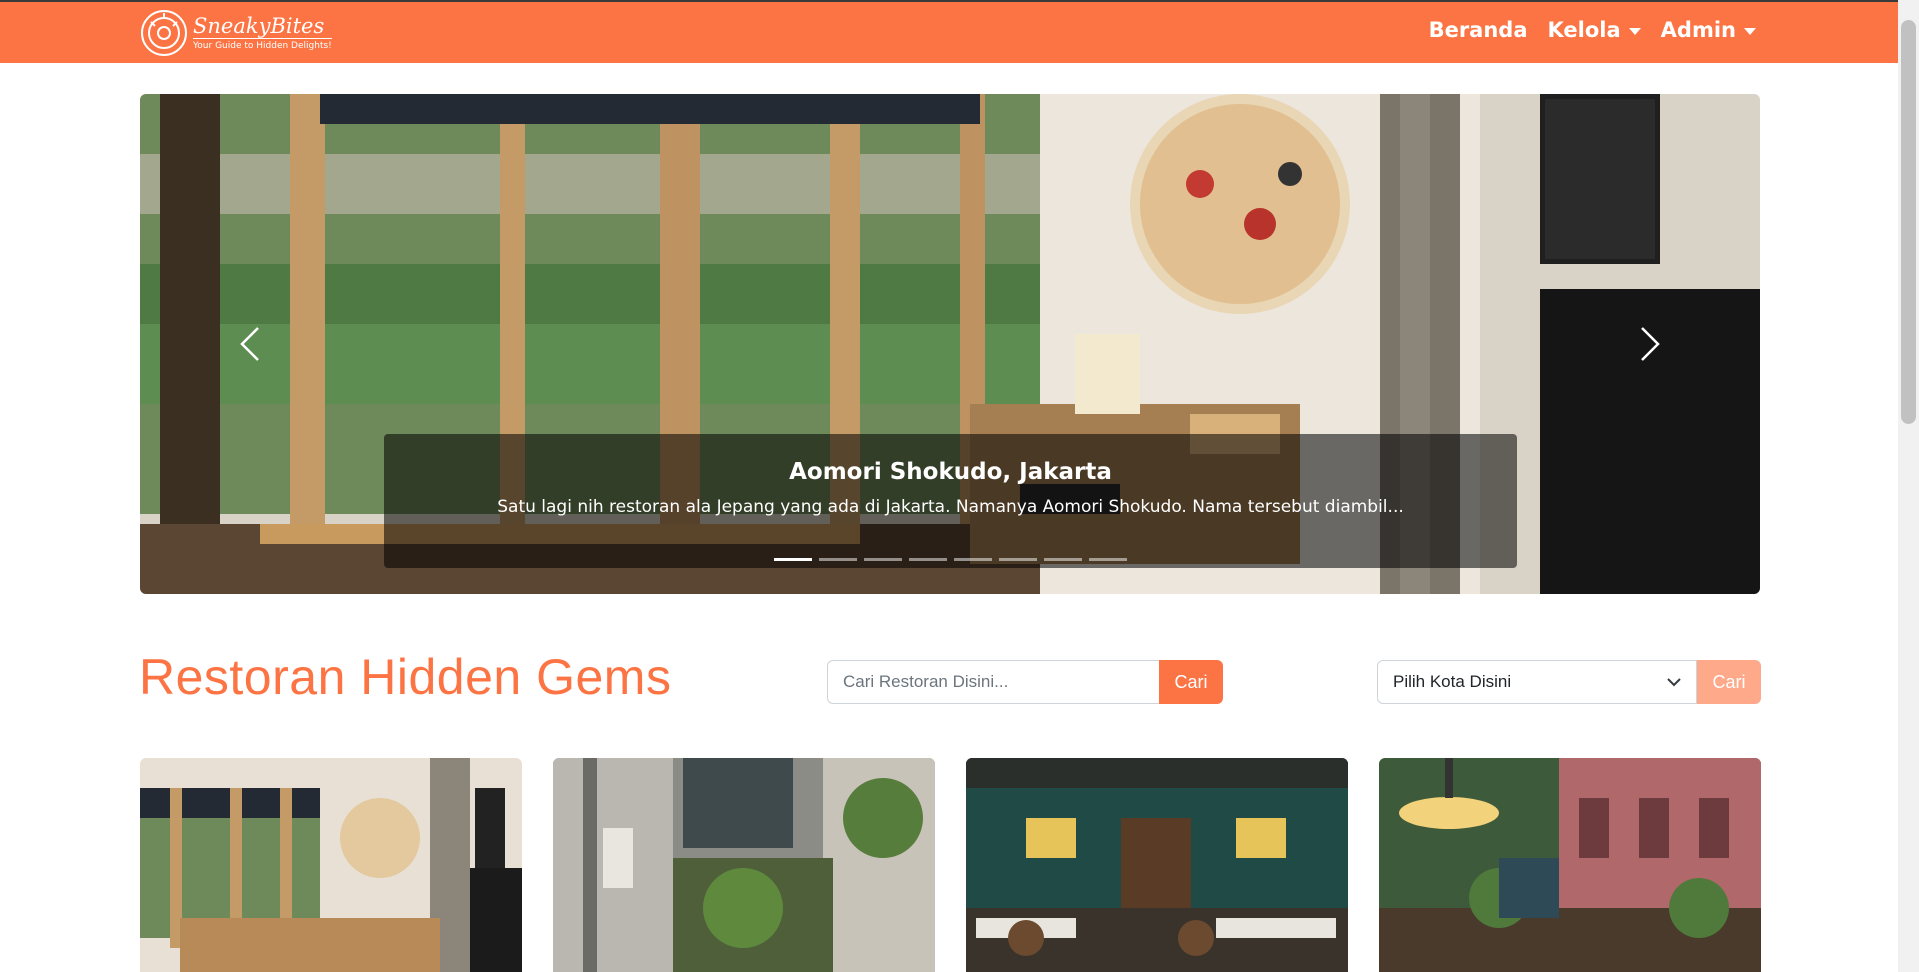 The height and width of the screenshot is (972, 1919). What do you see at coordinates (262, 45) in the screenshot?
I see `brand-tagline: Your Guide to Hidden Delights!` at bounding box center [262, 45].